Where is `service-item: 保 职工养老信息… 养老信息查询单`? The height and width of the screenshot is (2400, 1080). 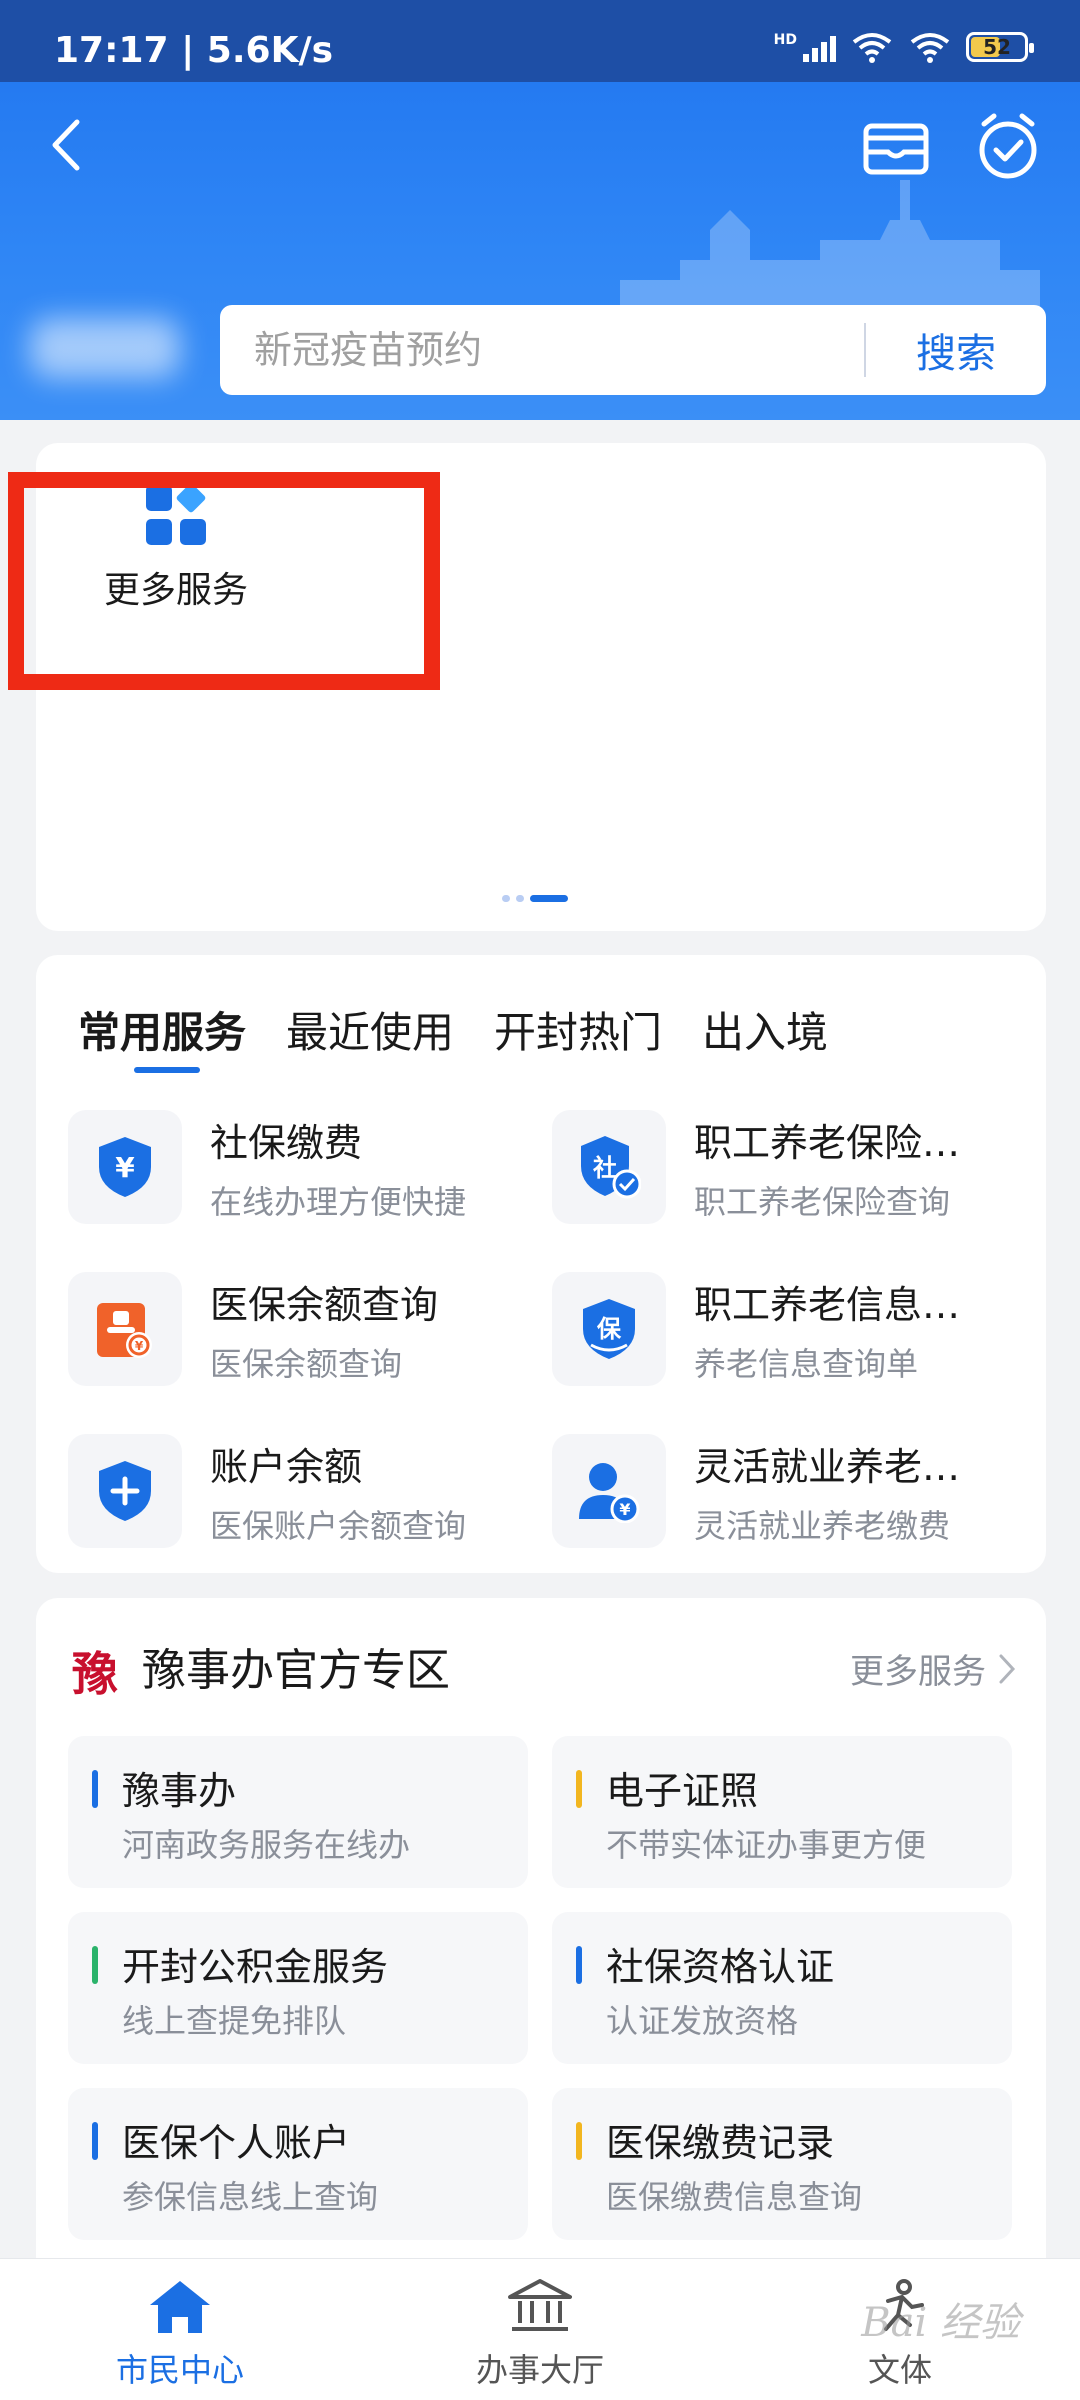
service-item: 保 职工养老信息… 养老信息查询单 is located at coordinates (787, 1329).